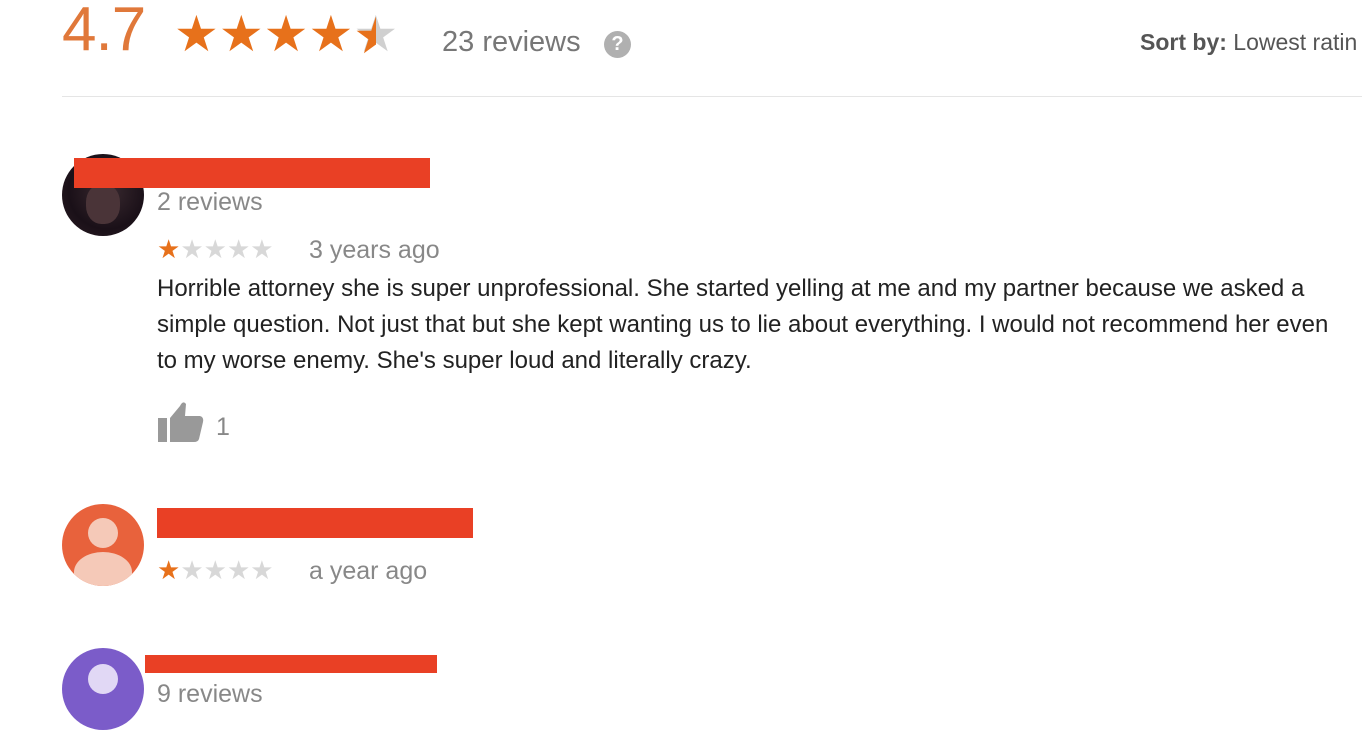  What do you see at coordinates (104, 32) in the screenshot?
I see `average-rating: 4.7` at bounding box center [104, 32].